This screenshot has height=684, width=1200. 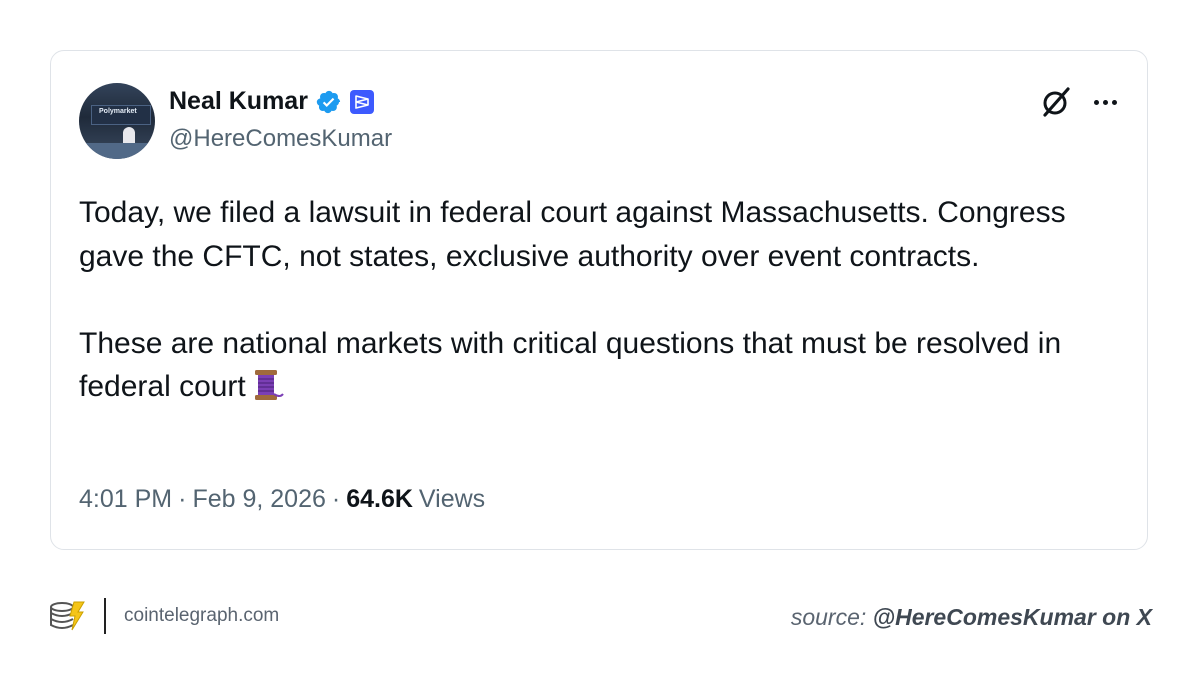 I want to click on more-options-icon, so click(x=1105, y=102).